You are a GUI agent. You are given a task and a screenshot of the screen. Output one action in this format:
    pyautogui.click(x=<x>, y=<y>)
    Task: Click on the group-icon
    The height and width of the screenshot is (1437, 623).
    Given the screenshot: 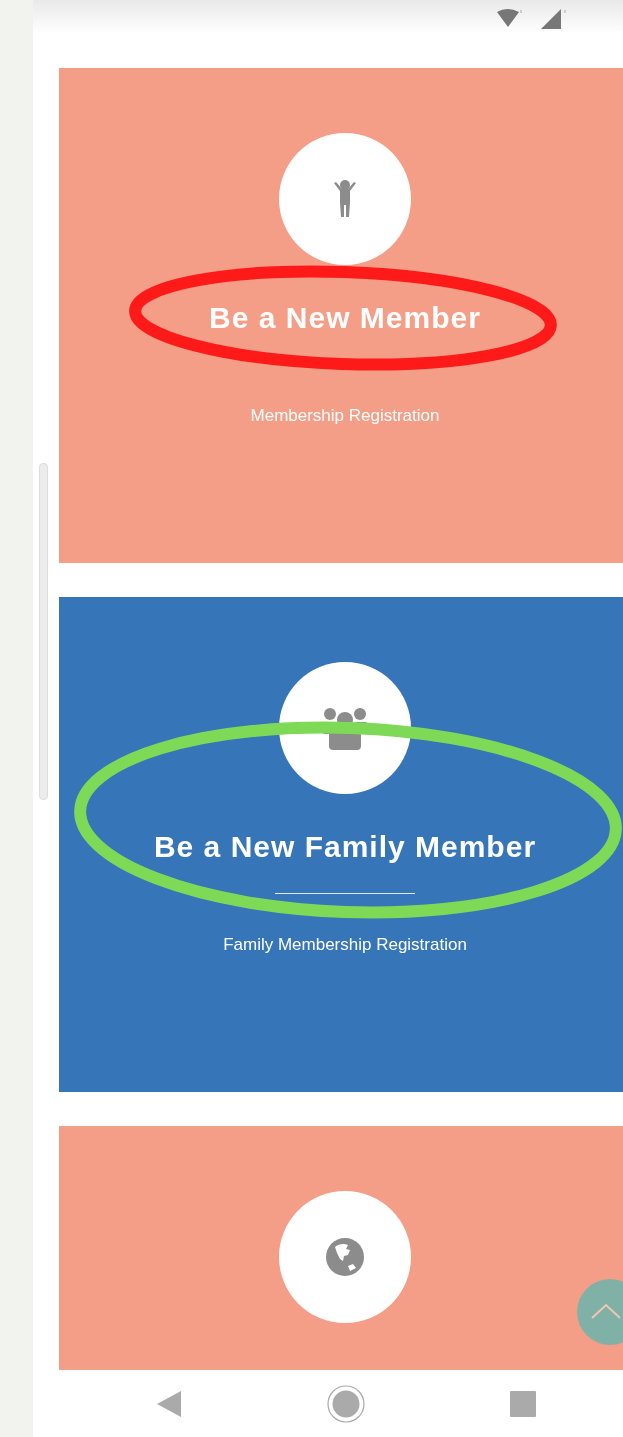 What is the action you would take?
    pyautogui.click(x=345, y=728)
    